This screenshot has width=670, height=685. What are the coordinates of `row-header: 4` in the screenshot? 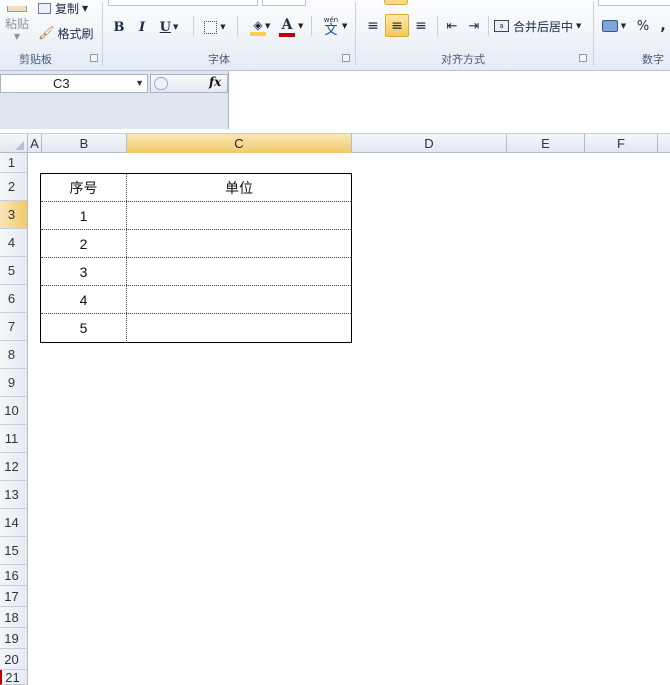 It's located at (14, 243).